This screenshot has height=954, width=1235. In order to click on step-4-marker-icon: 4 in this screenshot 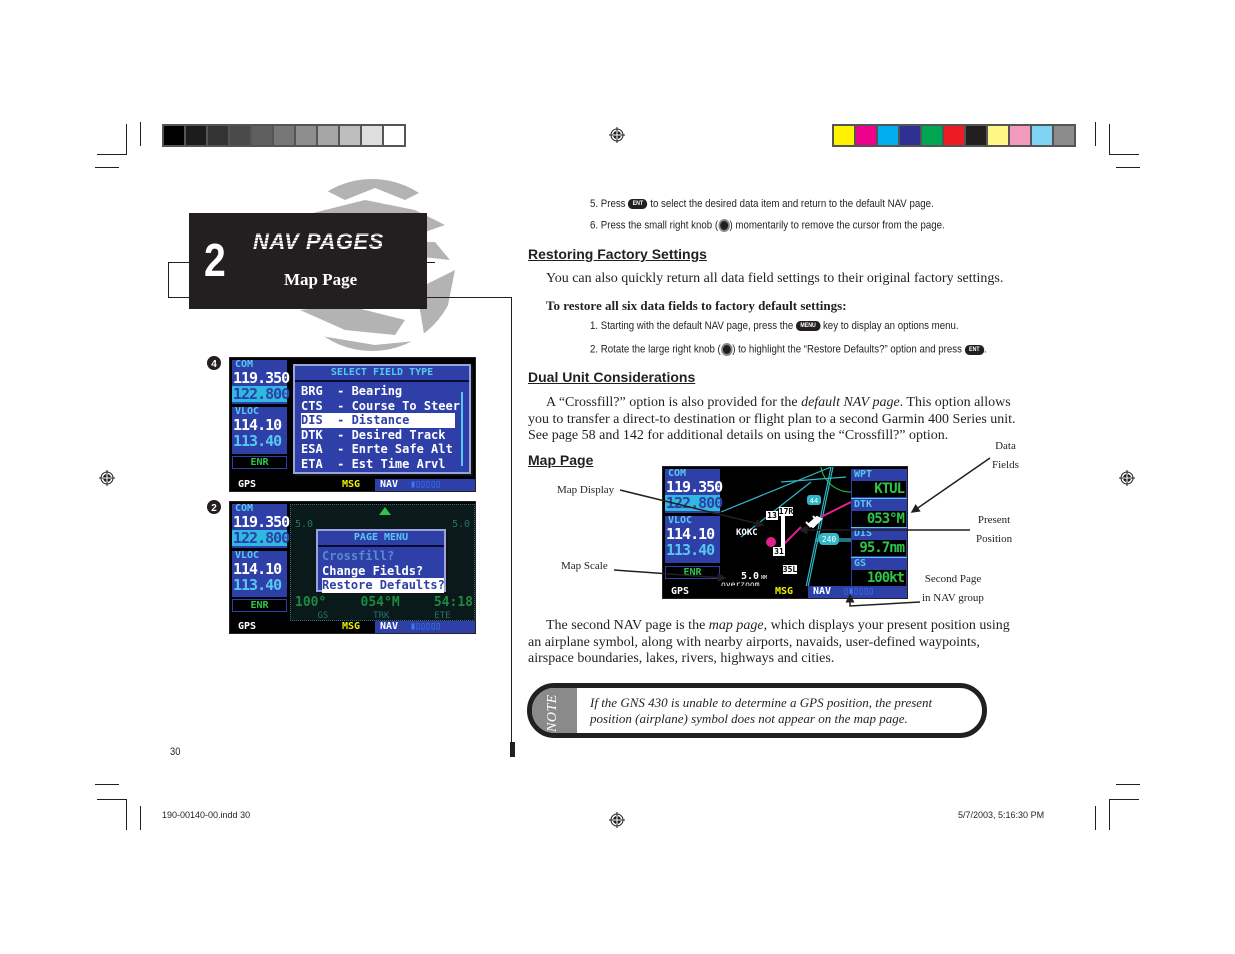, I will do `click(214, 363)`.